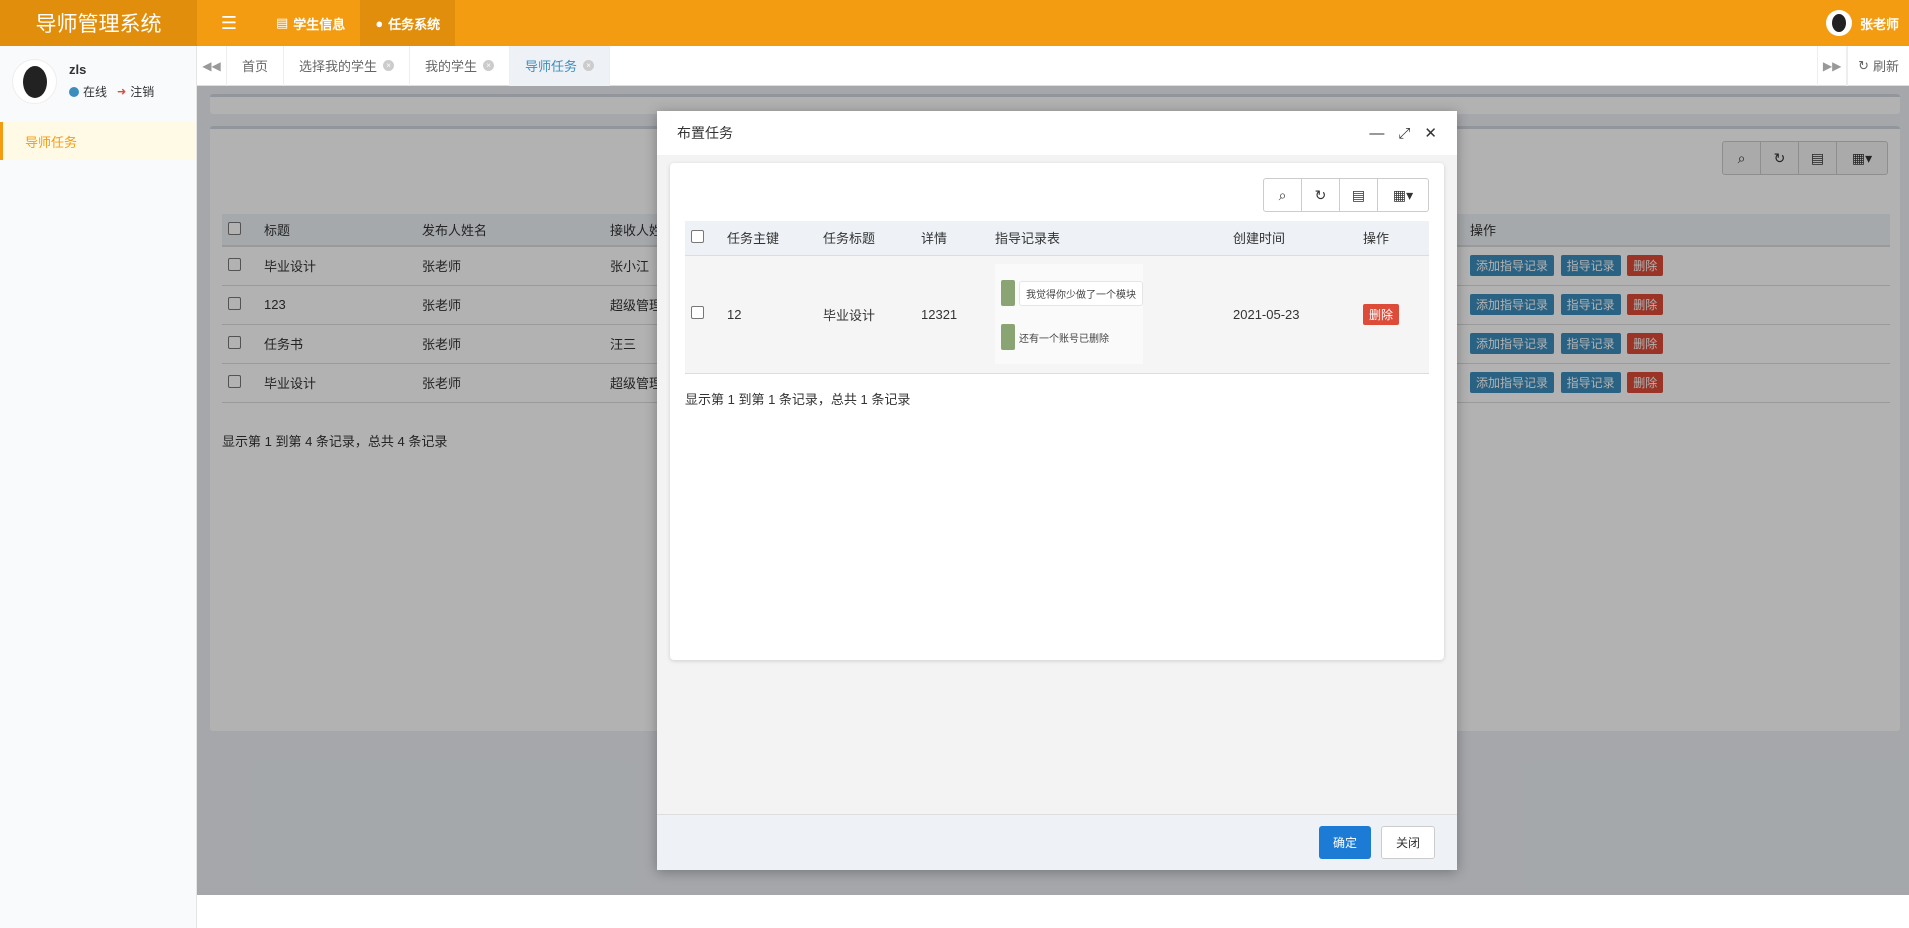 This screenshot has width=1909, height=928. Describe the element at coordinates (78, 69) in the screenshot. I see `sidebar-username: zls` at that location.